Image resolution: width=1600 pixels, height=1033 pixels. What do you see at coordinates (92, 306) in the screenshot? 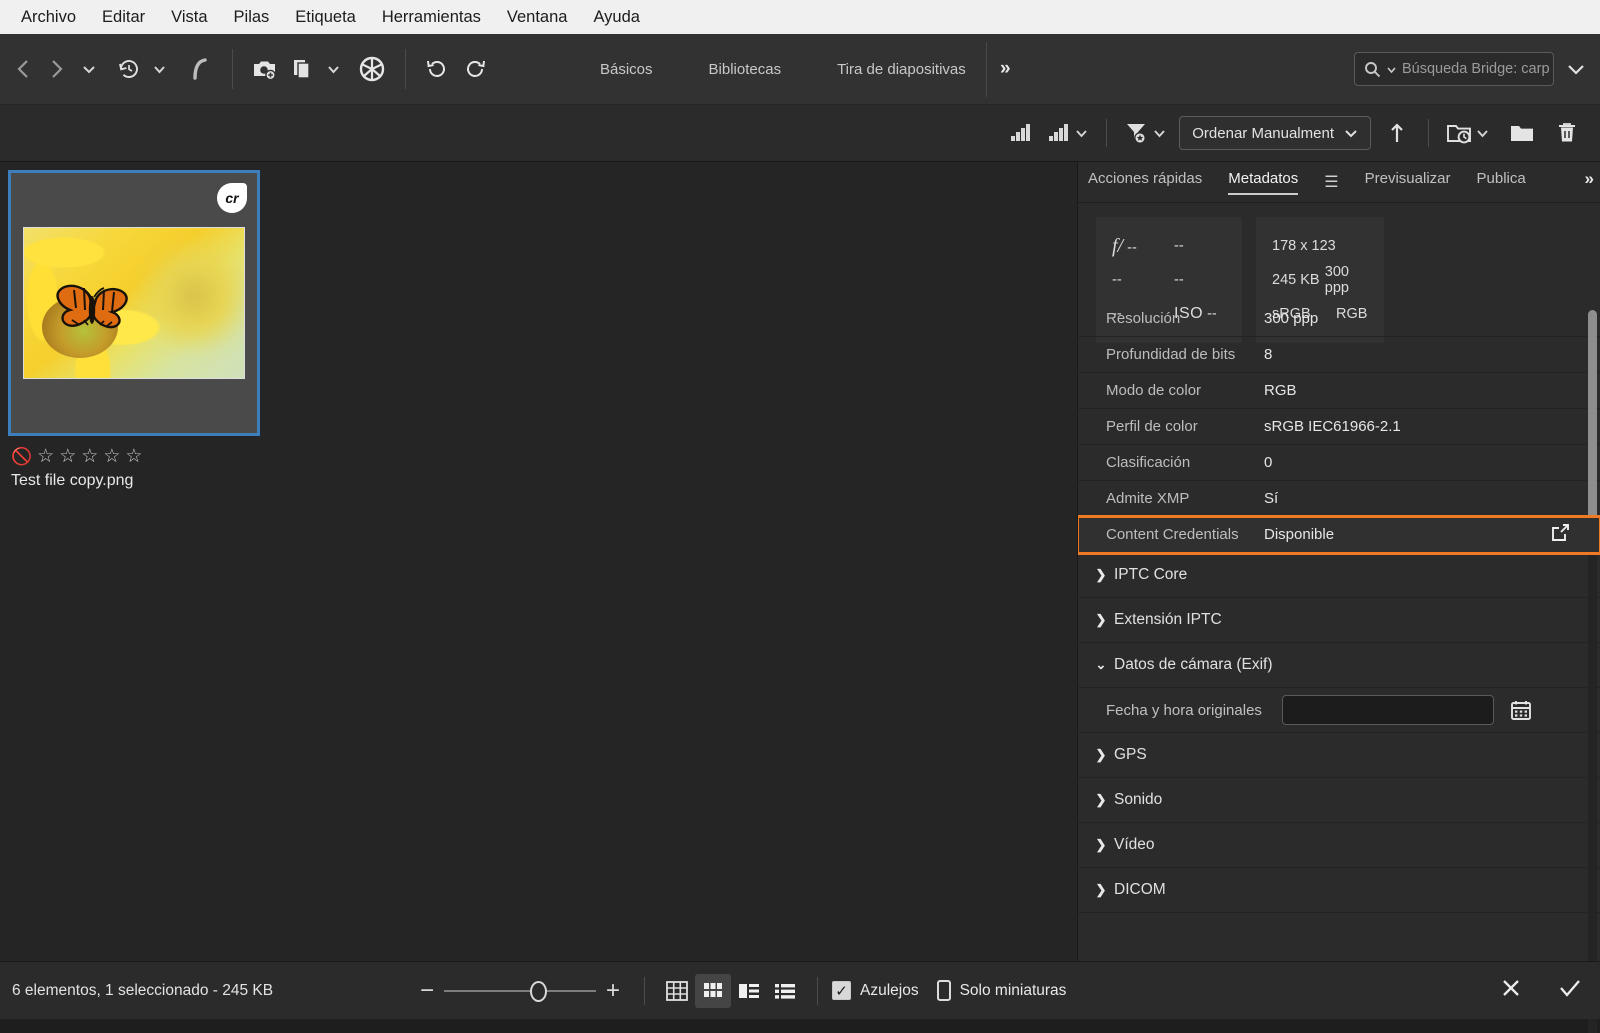
I see `butterfly-illustration` at bounding box center [92, 306].